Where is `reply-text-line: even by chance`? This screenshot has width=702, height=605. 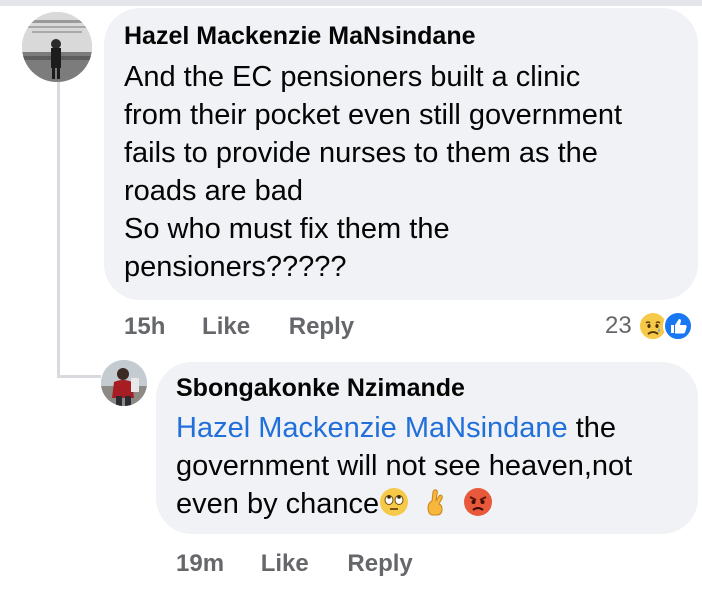
reply-text-line: even by chance is located at coordinates (431, 504).